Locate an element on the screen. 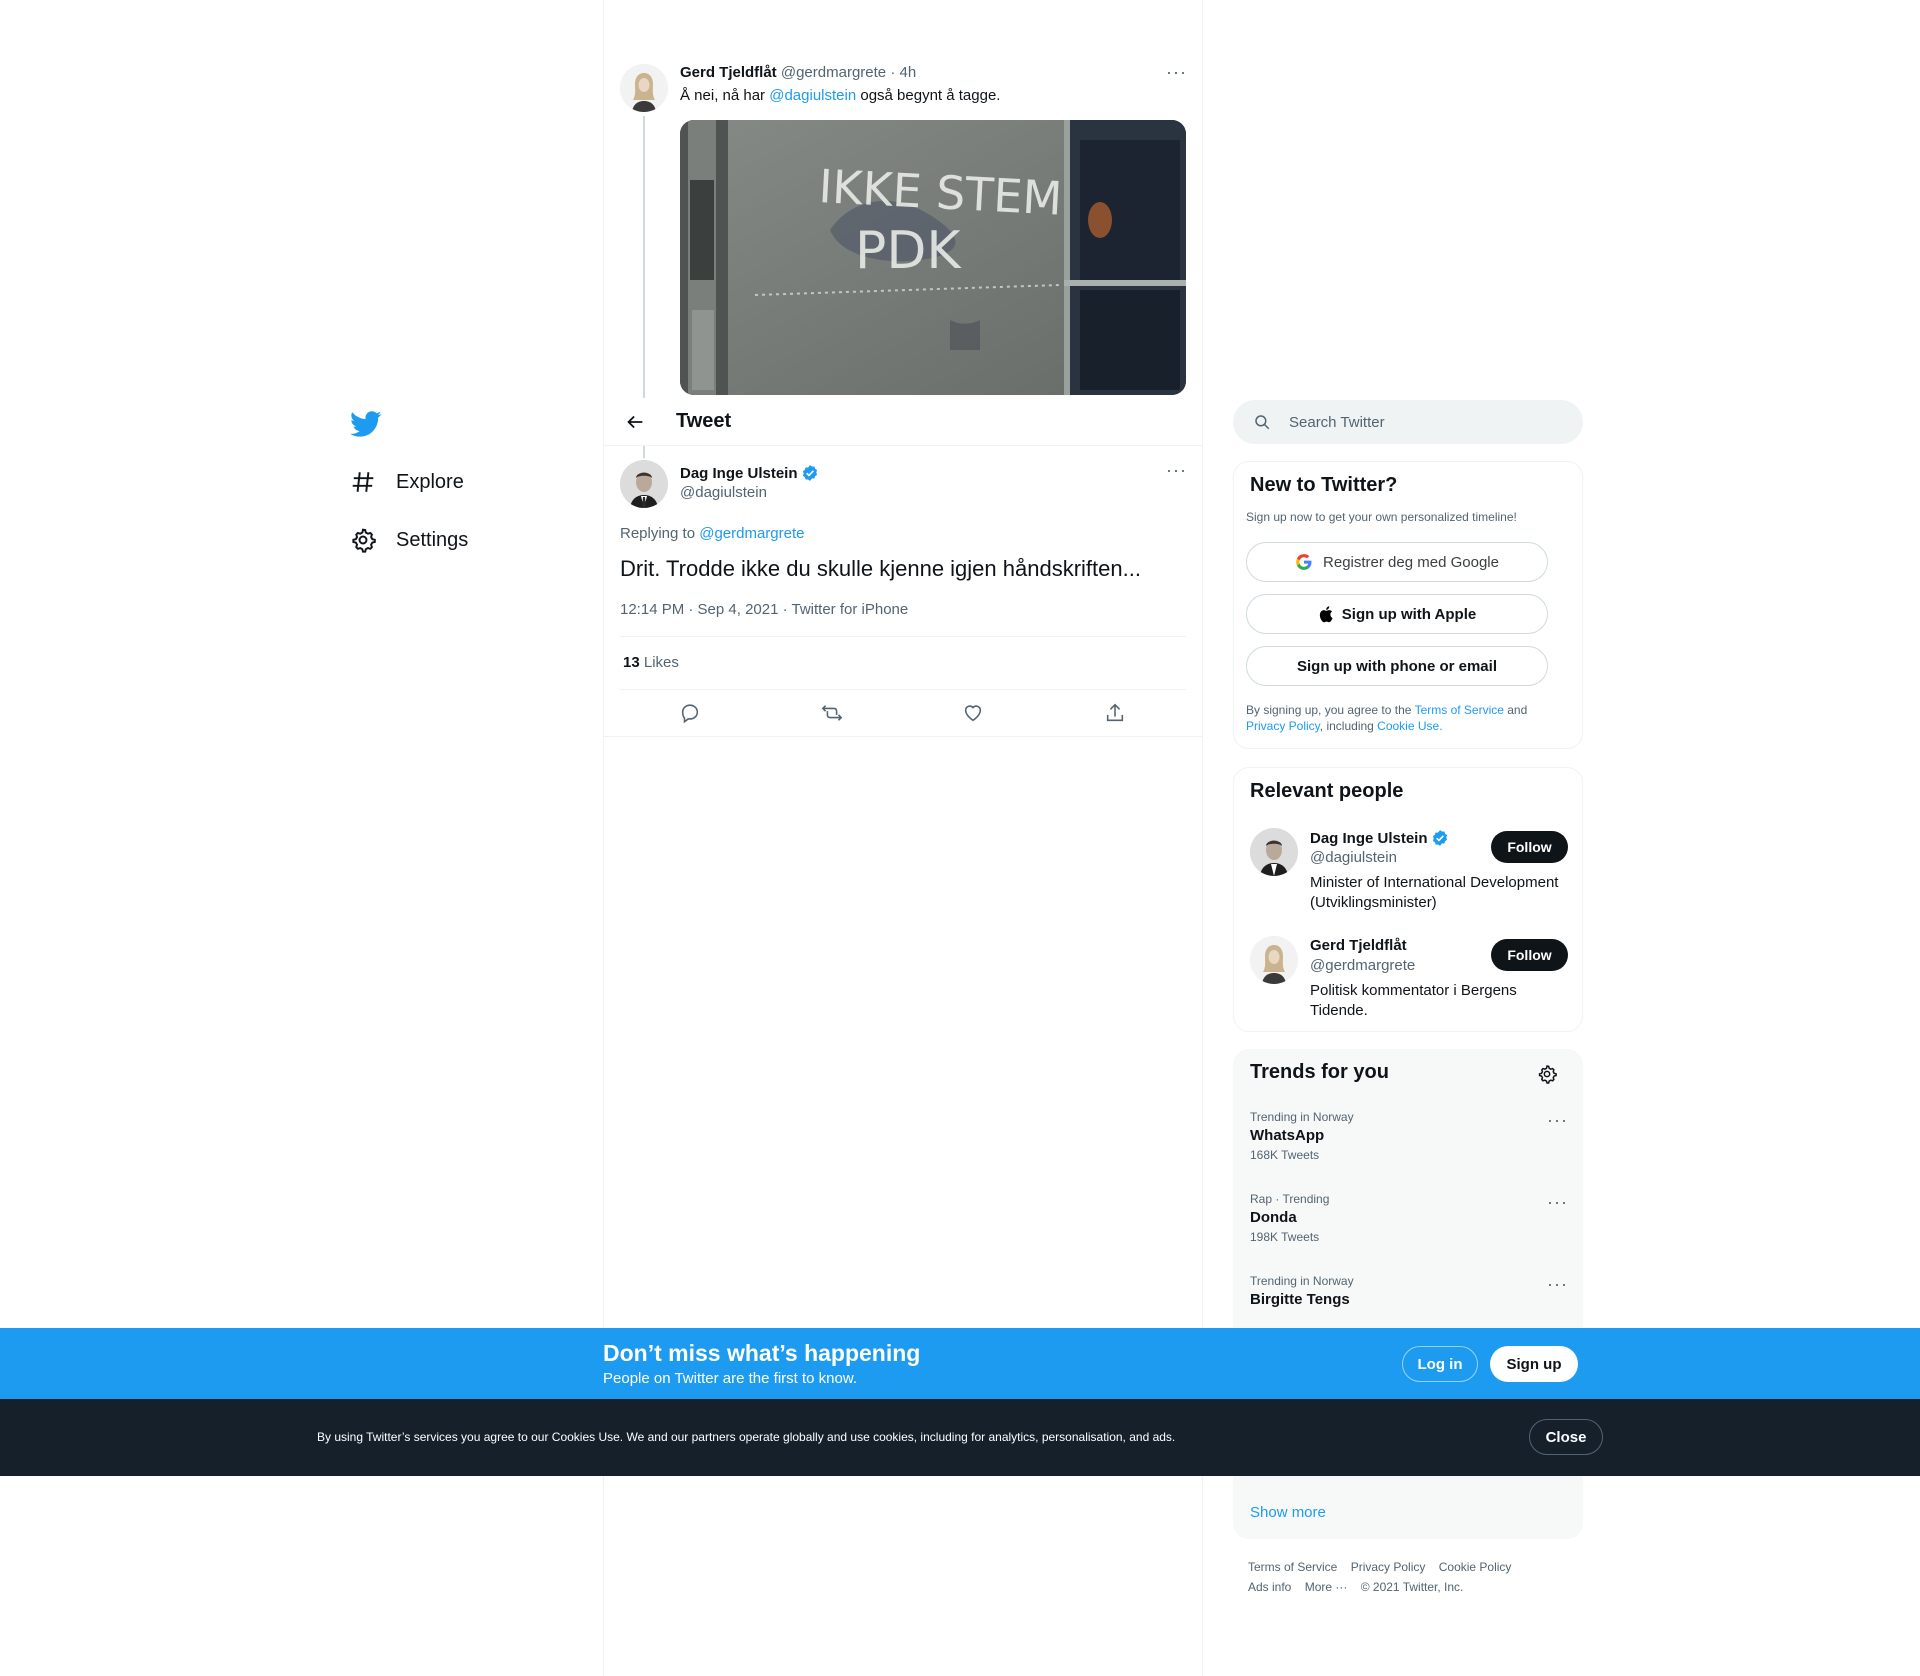  trend-count: 198K Tweets is located at coordinates (1285, 1237).